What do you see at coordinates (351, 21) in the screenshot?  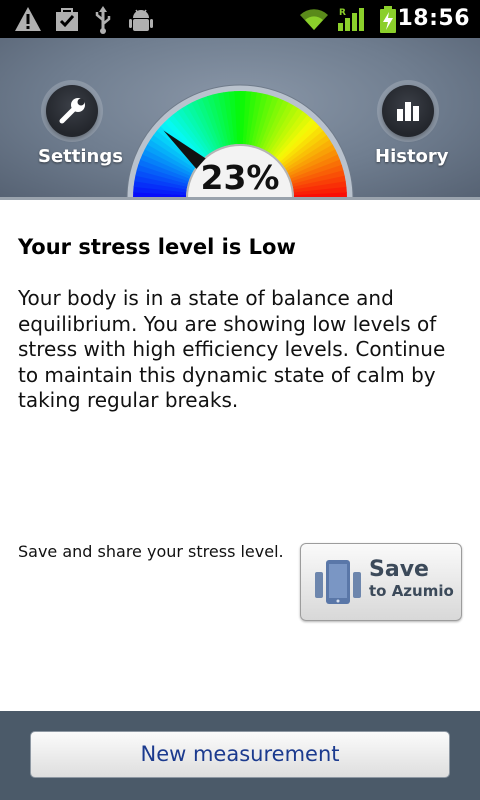 I see `signal-icon: R` at bounding box center [351, 21].